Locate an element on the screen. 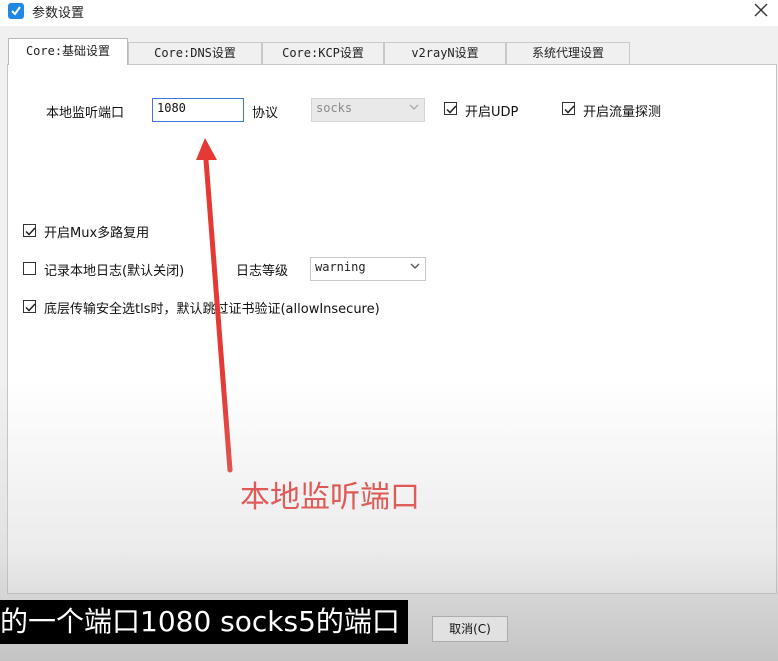  tab-core-basic: Core:基础设置 is located at coordinates (68, 51).